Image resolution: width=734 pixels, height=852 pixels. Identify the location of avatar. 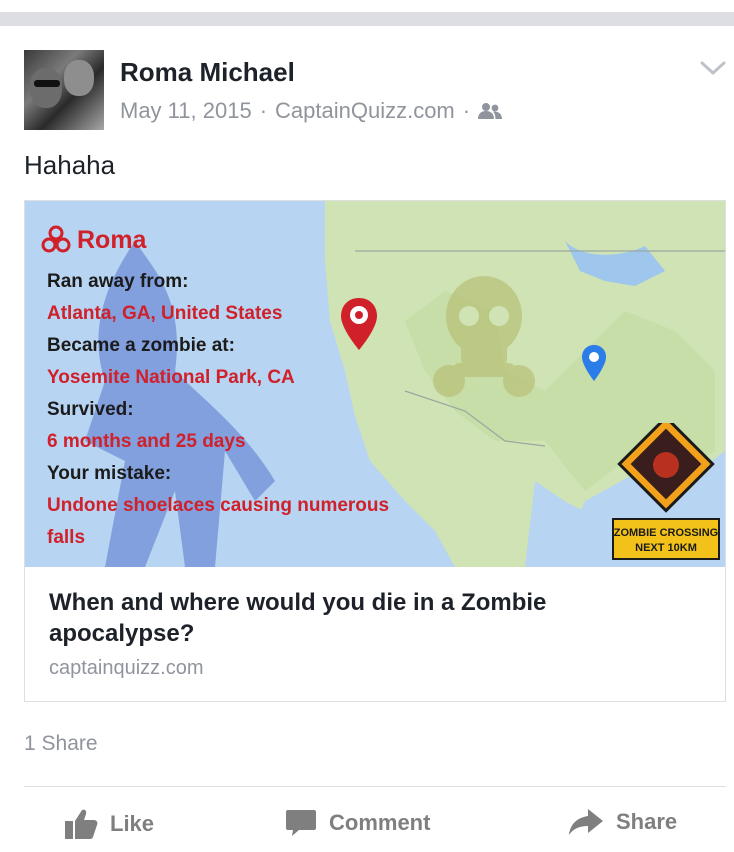
(64, 90).